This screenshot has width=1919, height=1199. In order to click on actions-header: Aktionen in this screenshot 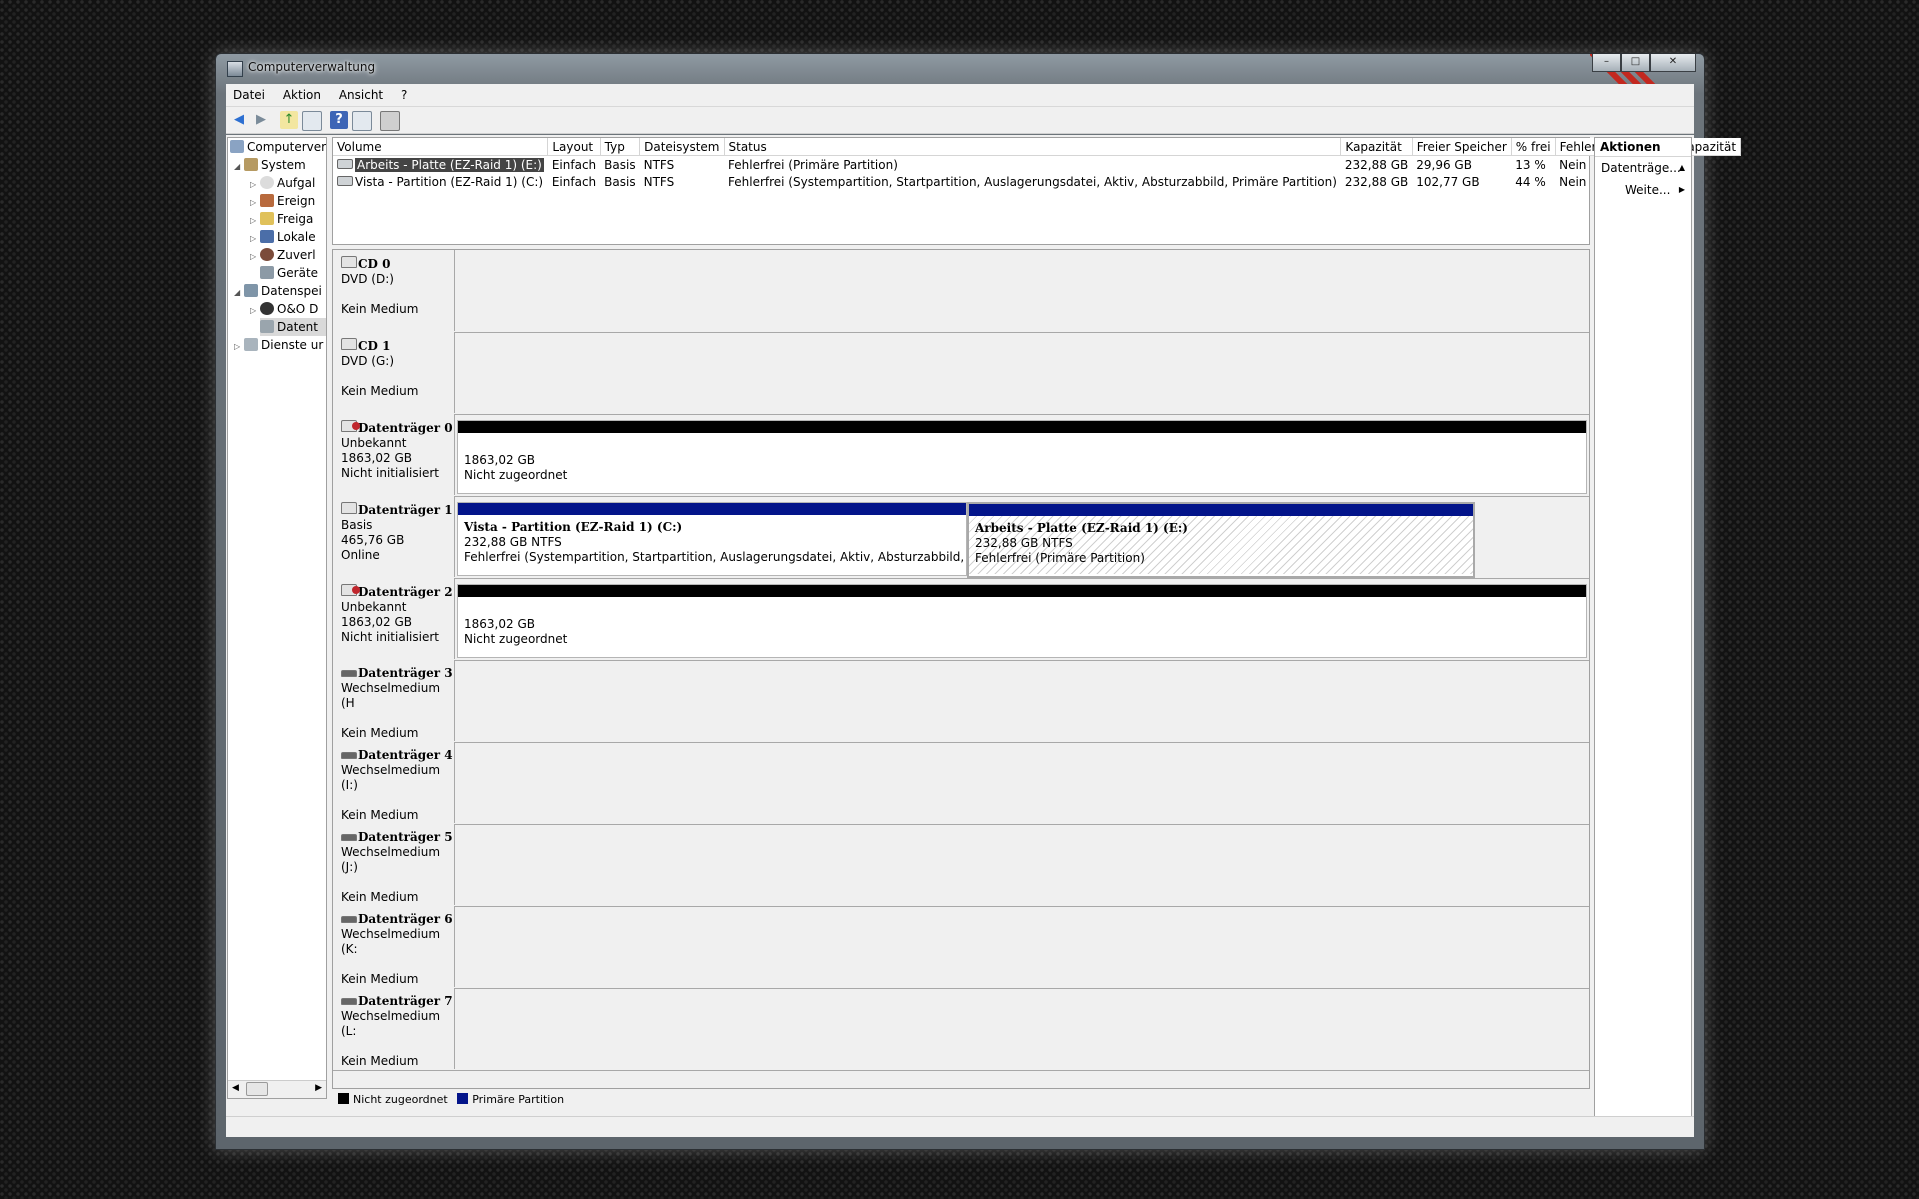, I will do `click(1643, 147)`.